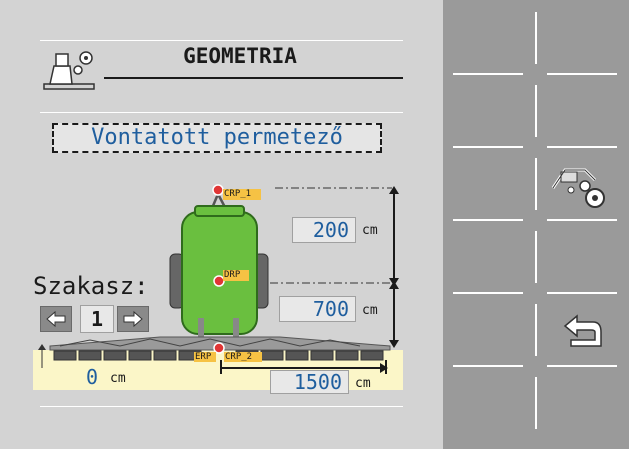 This screenshot has height=449, width=629. I want to click on arrow-left-icon, so click(56, 319).